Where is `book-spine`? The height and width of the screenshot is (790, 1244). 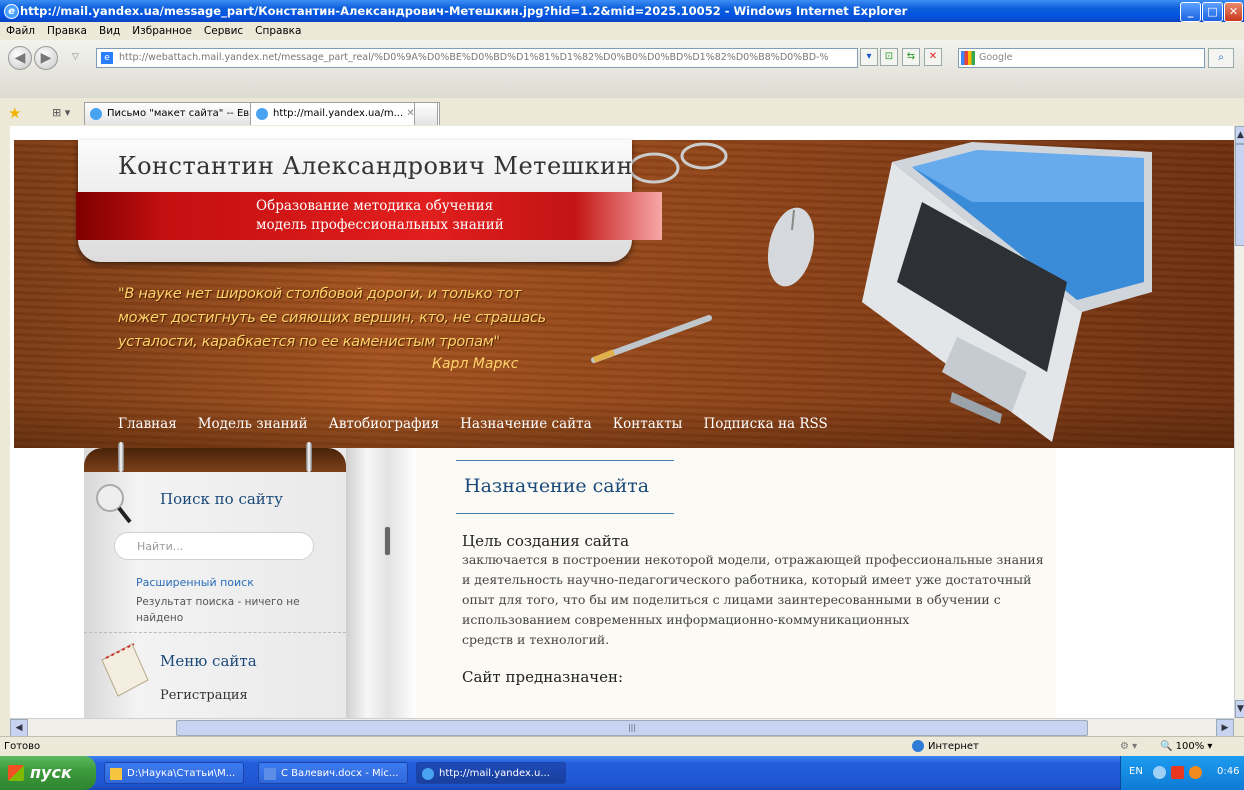 book-spine is located at coordinates (381, 583).